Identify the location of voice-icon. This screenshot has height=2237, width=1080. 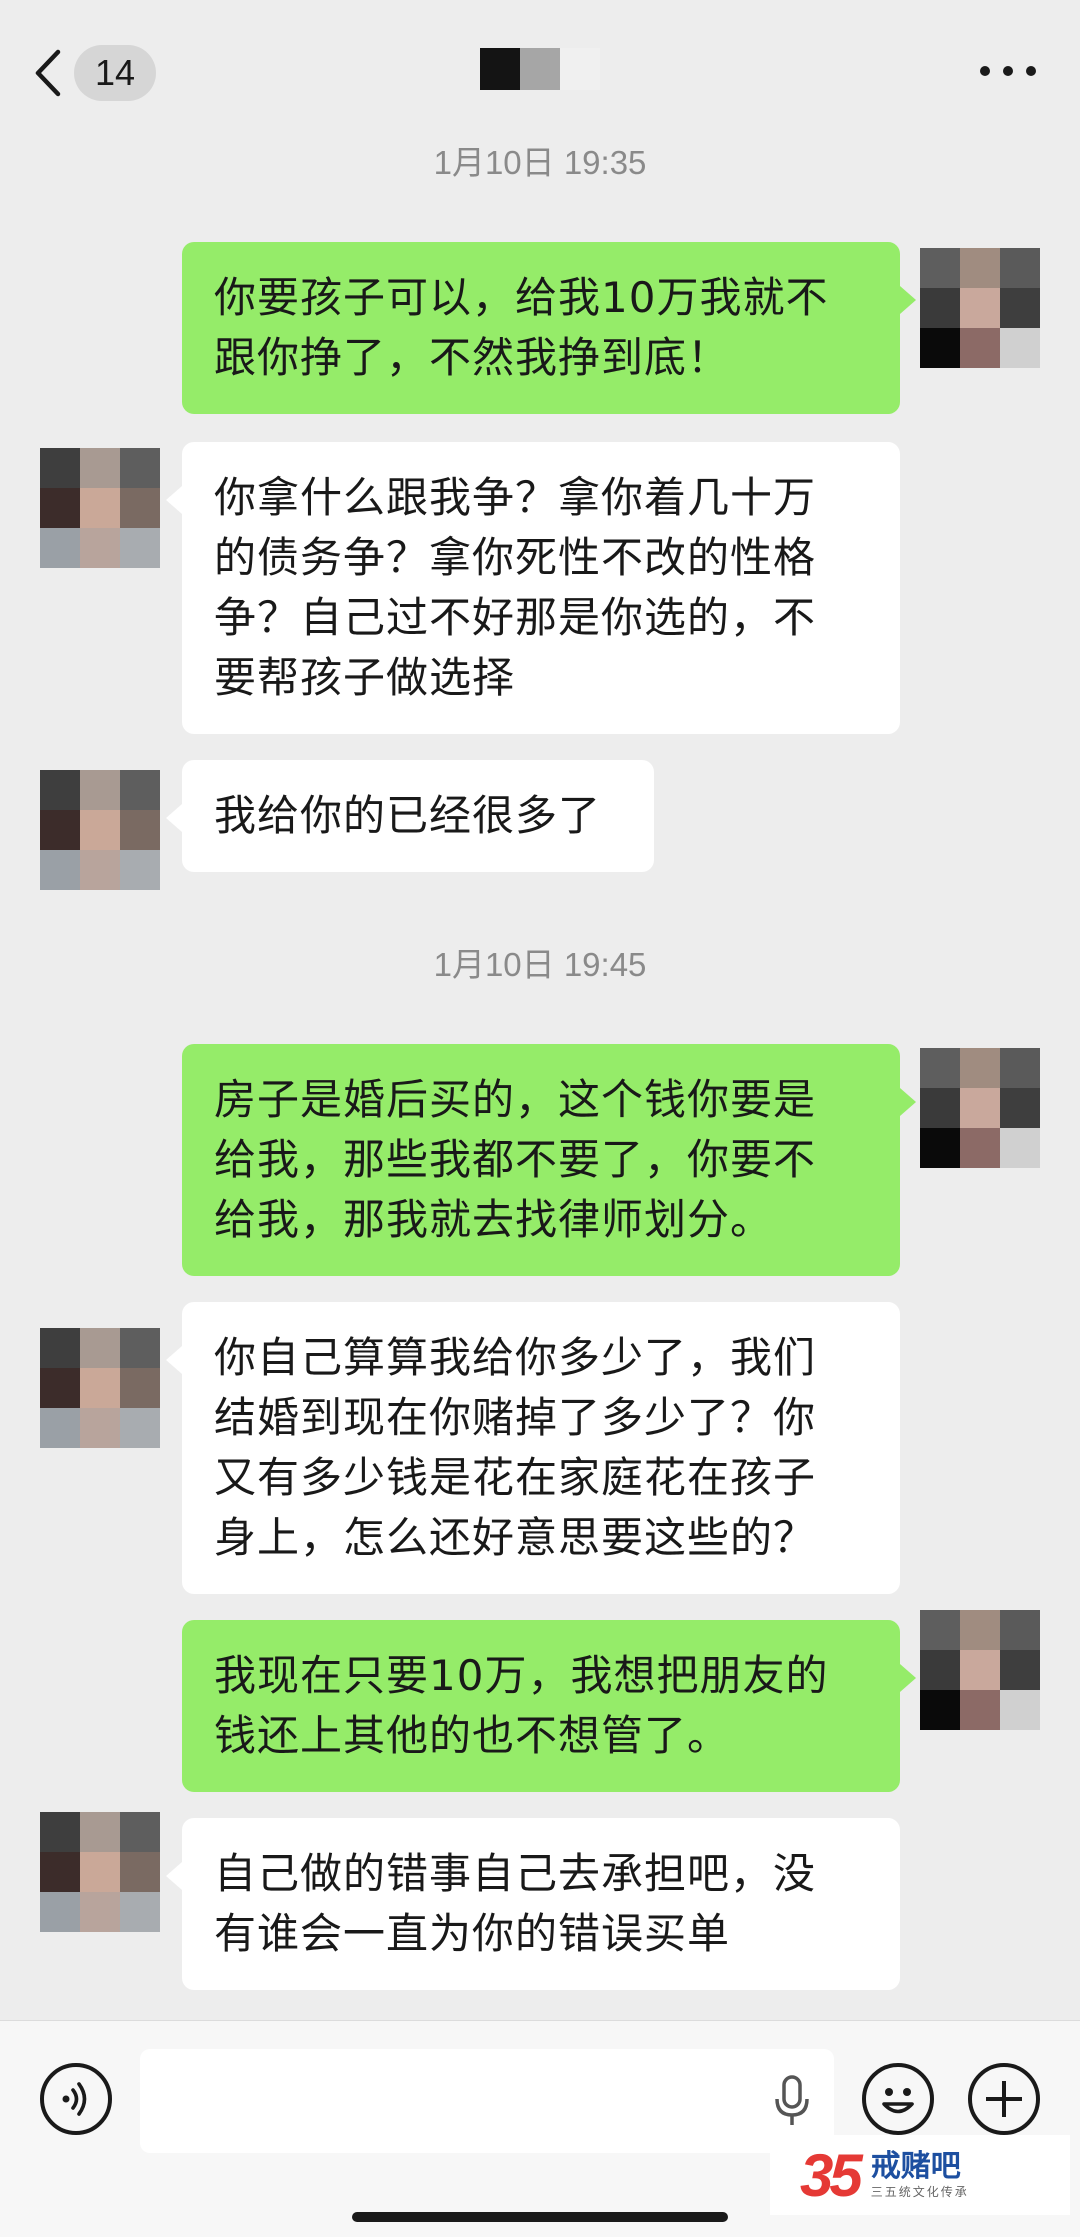
(76, 2099).